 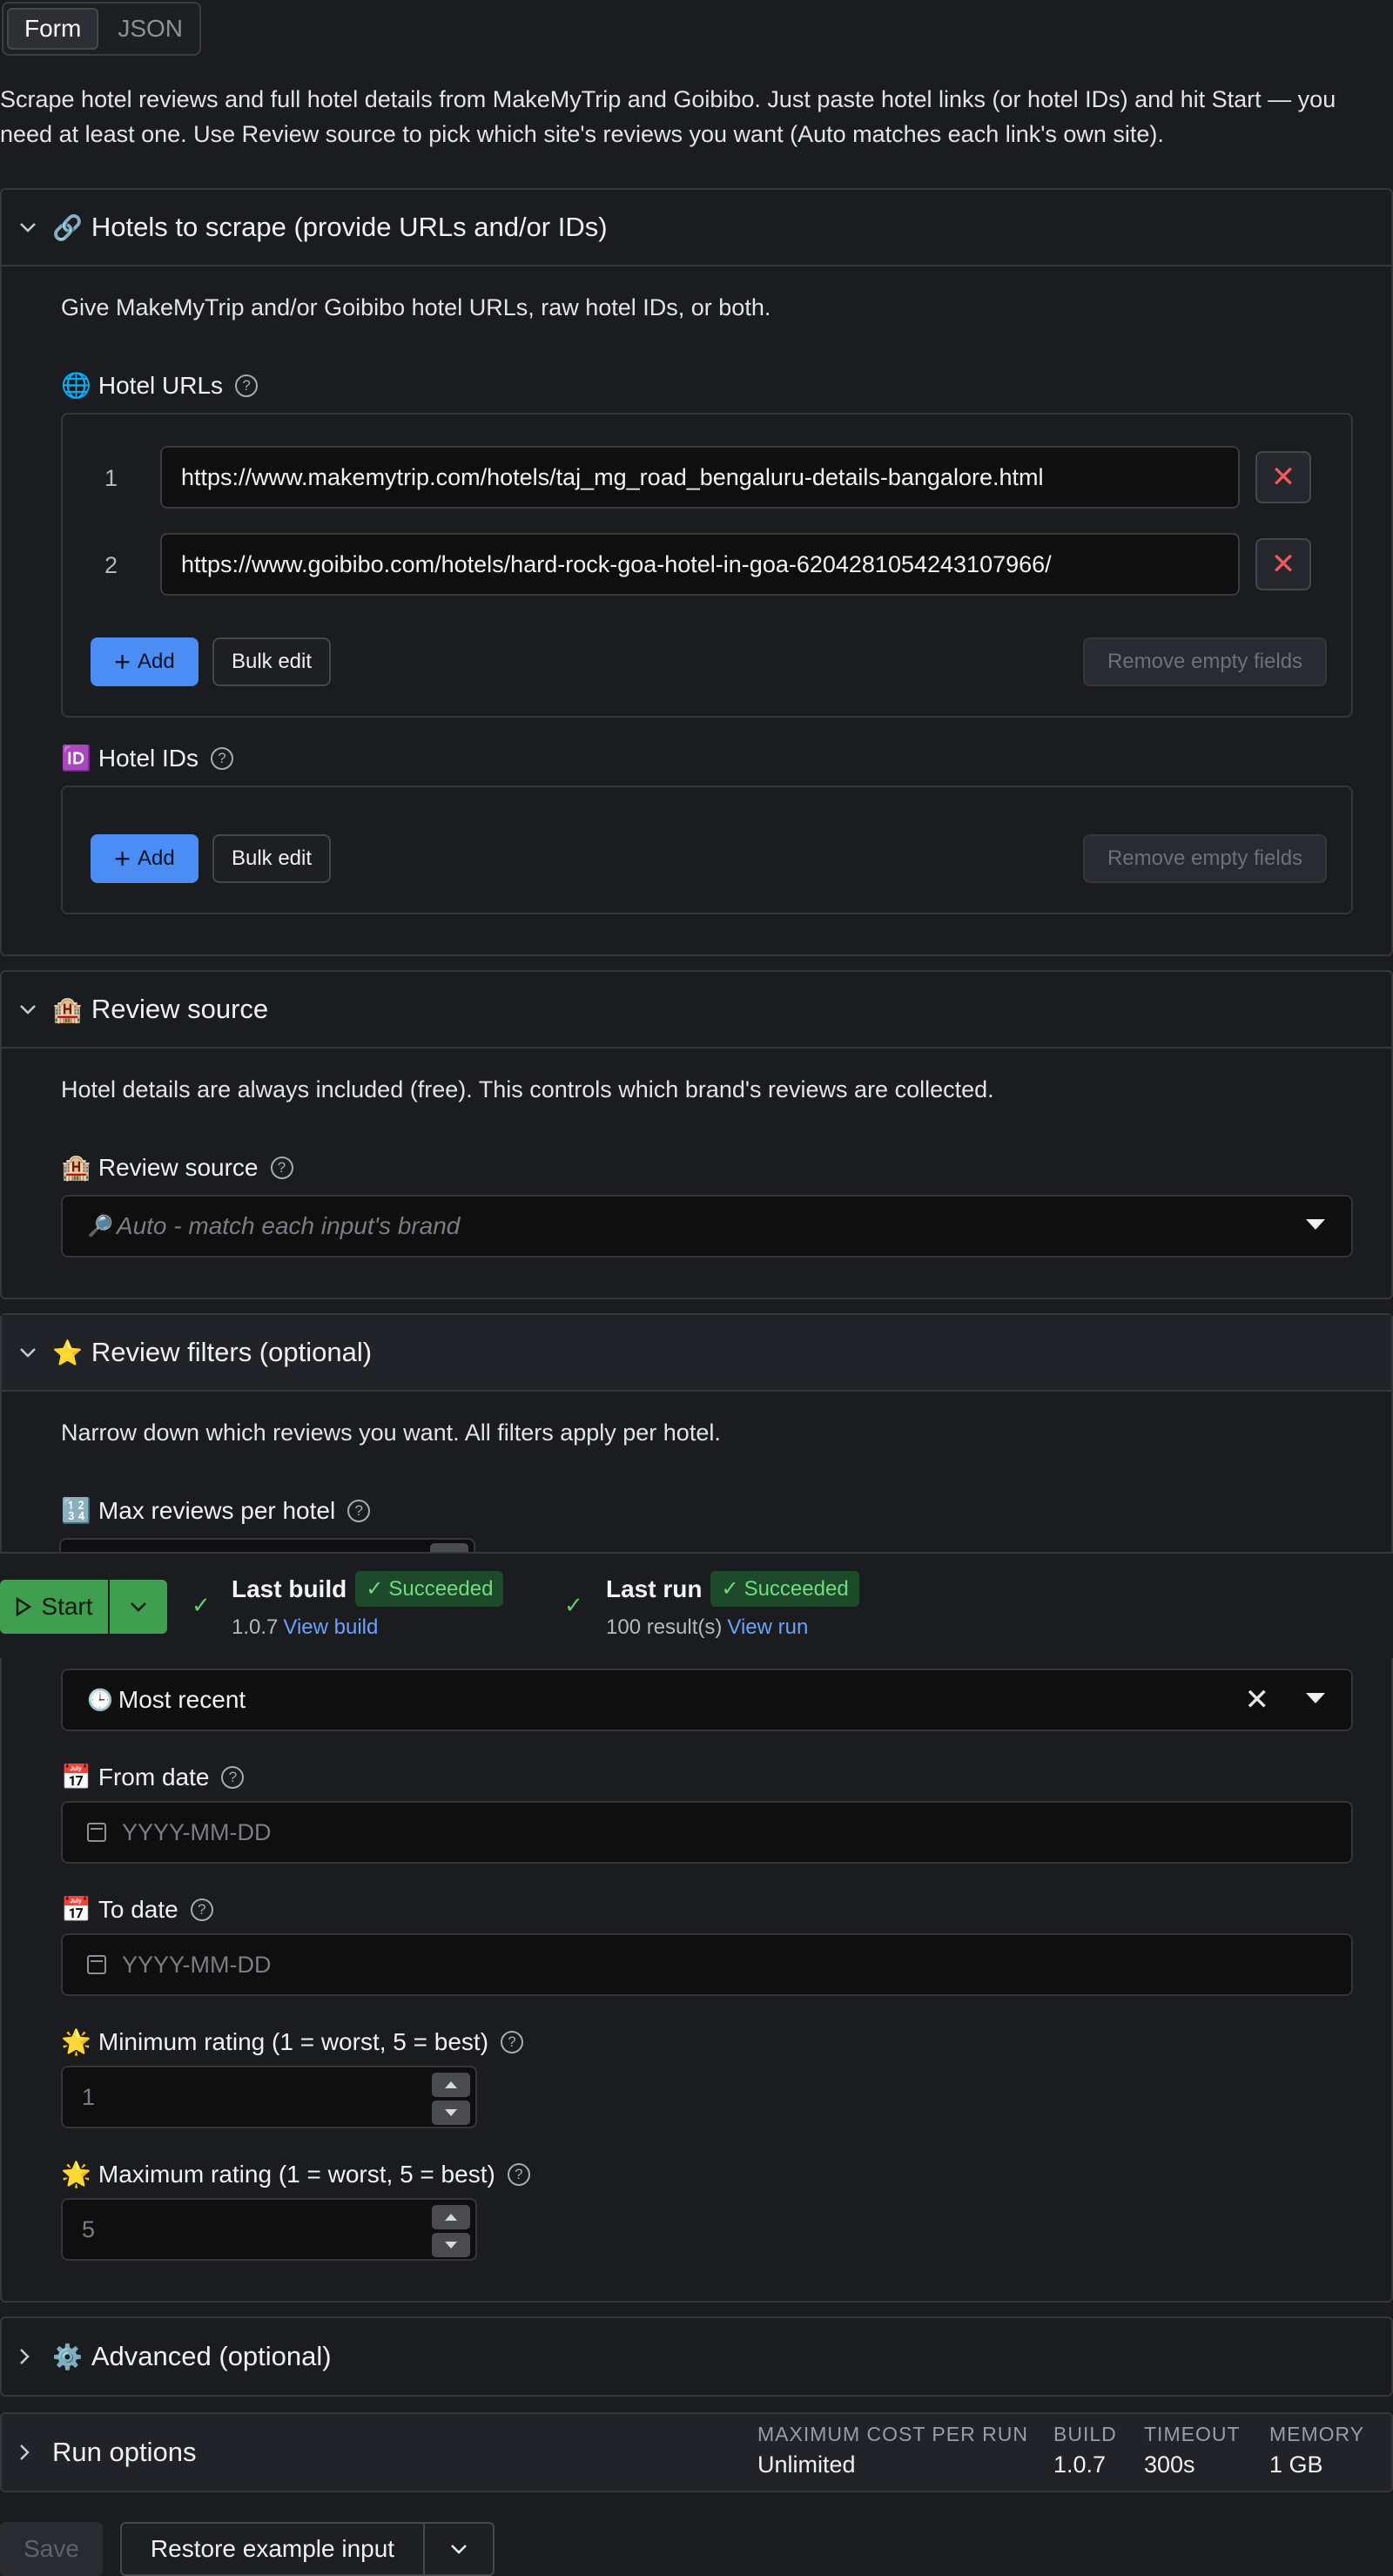 What do you see at coordinates (664, 1627) in the screenshot?
I see `run-results-count: 100 result(s)` at bounding box center [664, 1627].